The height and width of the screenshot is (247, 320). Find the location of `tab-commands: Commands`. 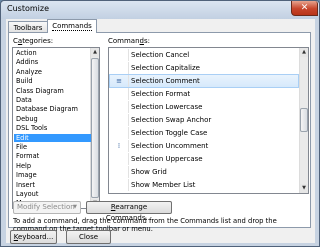

tab-commands: Commands is located at coordinates (72, 26).